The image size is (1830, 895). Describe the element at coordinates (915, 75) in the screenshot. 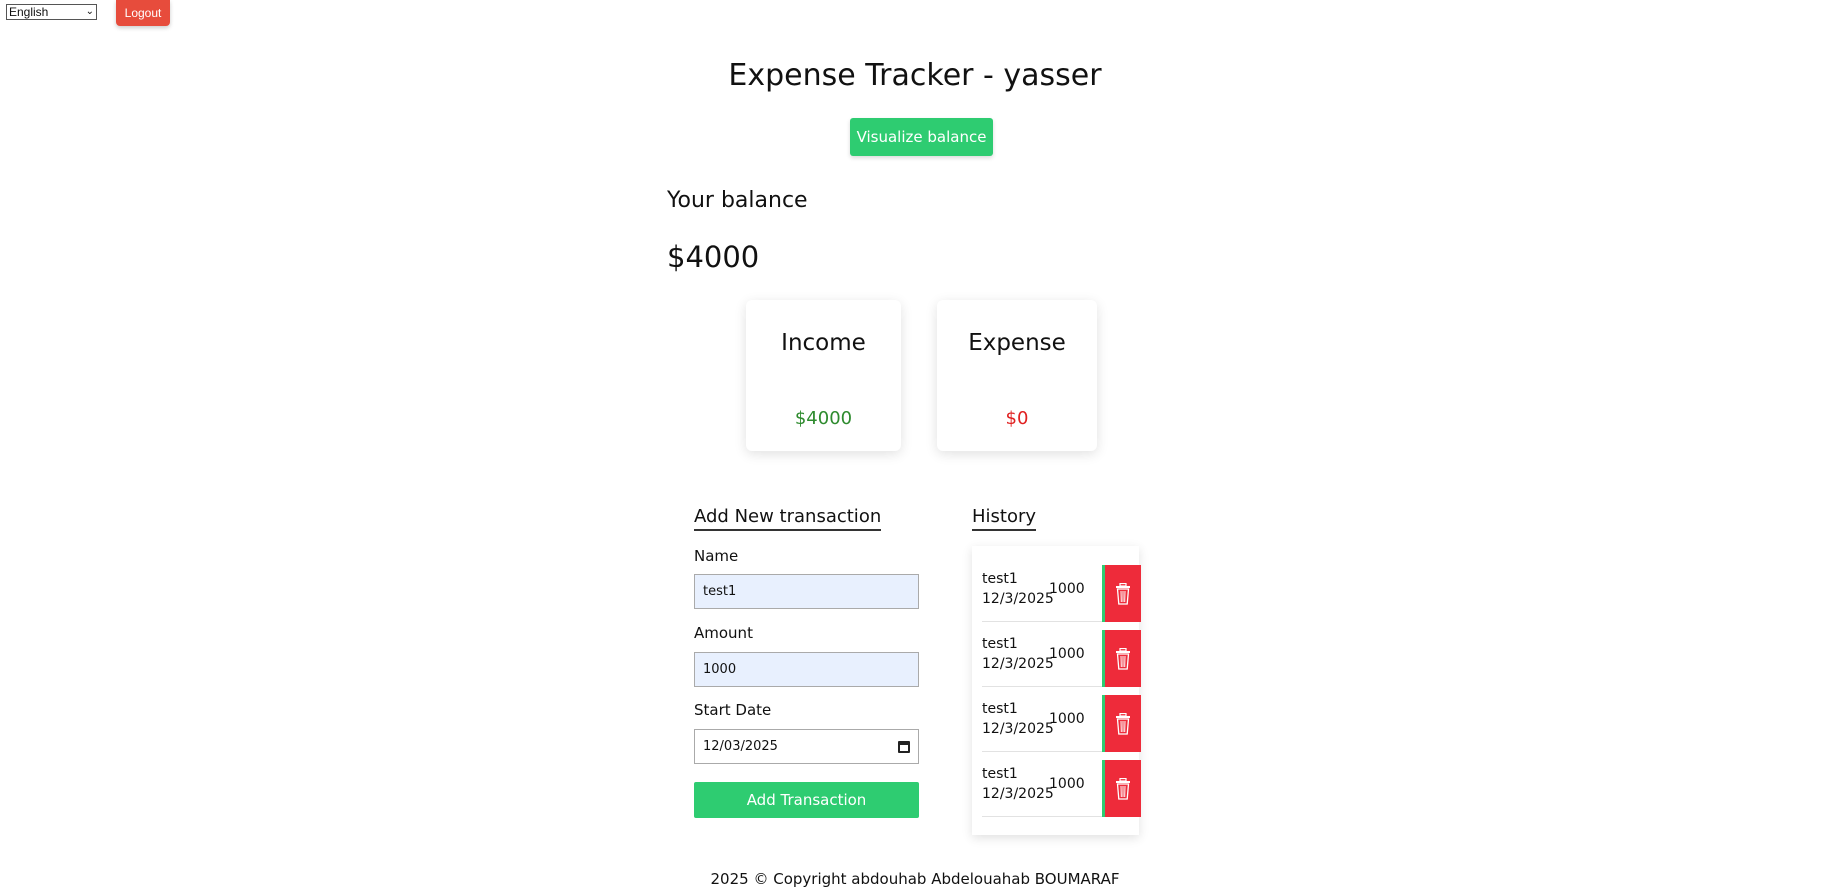

I see `page-title: Expense Tracker - yasser` at that location.